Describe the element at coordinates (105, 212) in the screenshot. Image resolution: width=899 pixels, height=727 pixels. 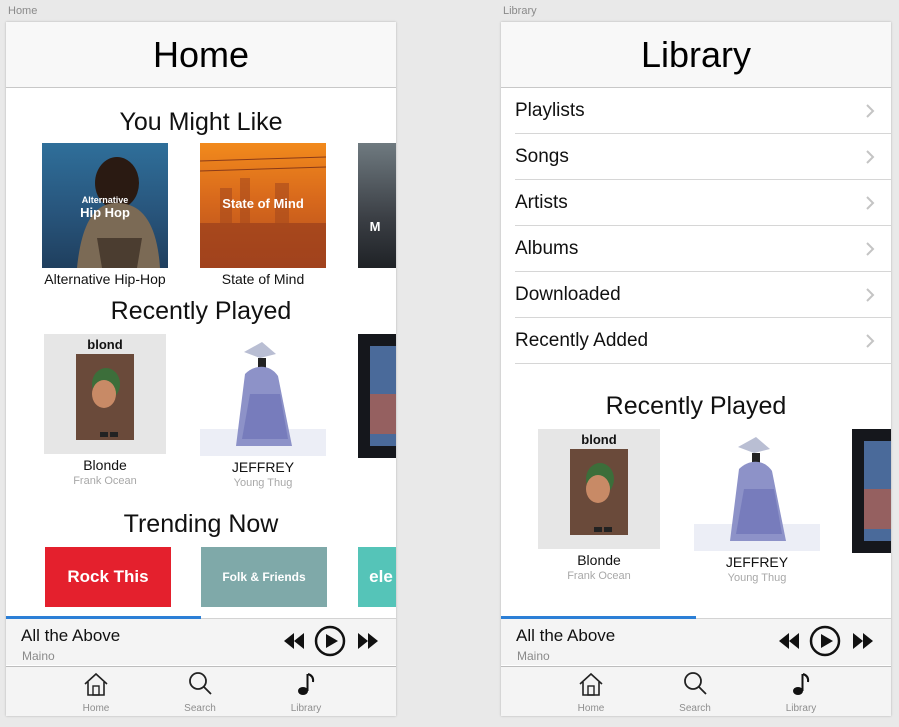
I see `cover-text: Hip Hop` at that location.